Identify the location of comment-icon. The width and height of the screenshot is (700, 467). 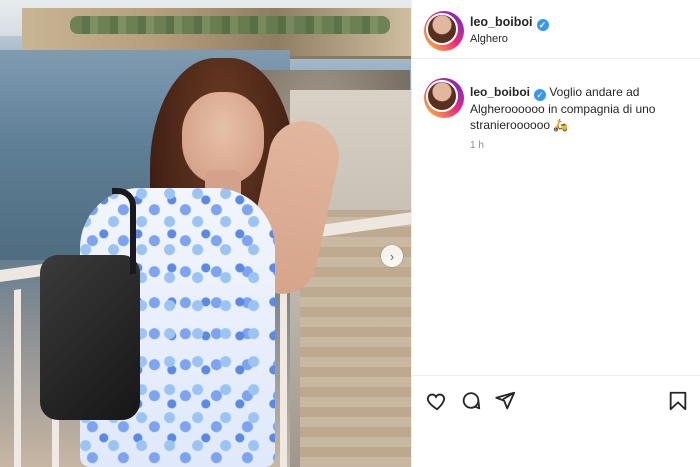
(471, 401).